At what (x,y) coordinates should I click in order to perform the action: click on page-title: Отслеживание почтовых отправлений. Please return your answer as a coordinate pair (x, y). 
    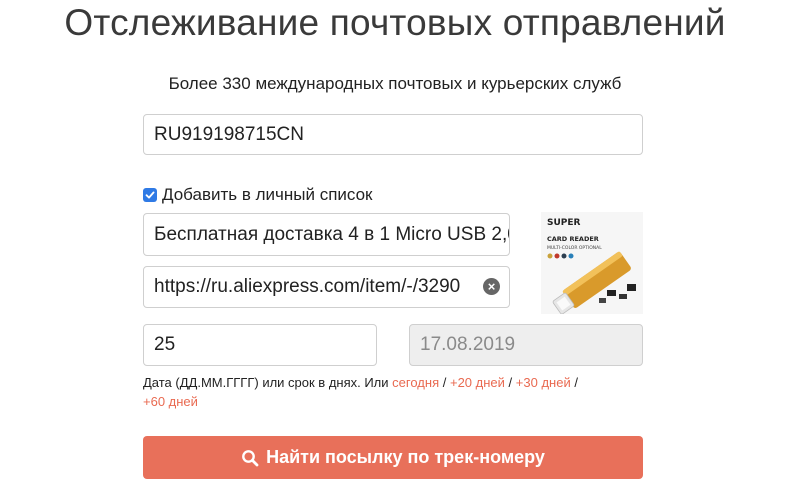
    Looking at the image, I should click on (395, 22).